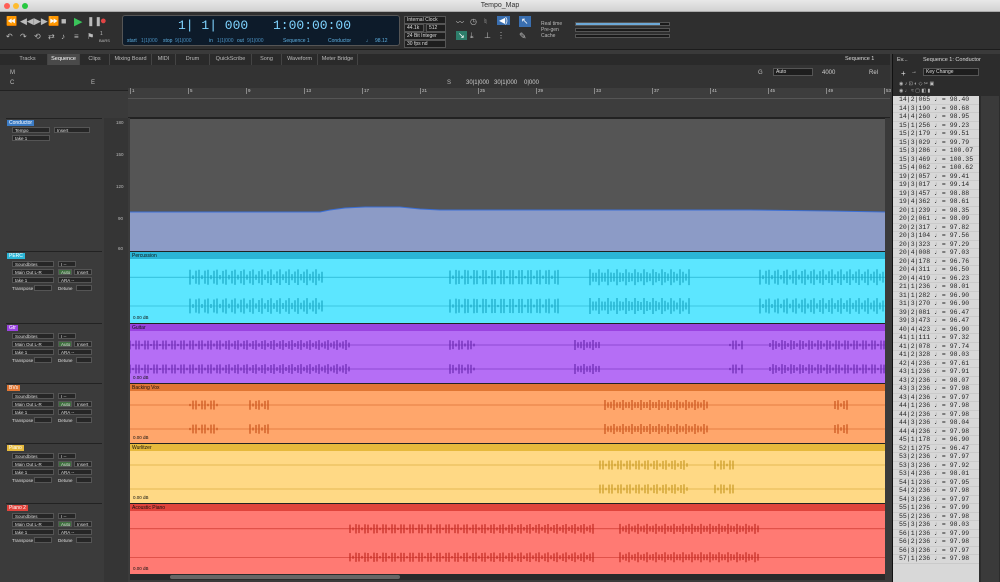  What do you see at coordinates (936, 126) in the screenshot?
I see `tempo-event-row: 15|1|256 ♩ = 99.23` at bounding box center [936, 126].